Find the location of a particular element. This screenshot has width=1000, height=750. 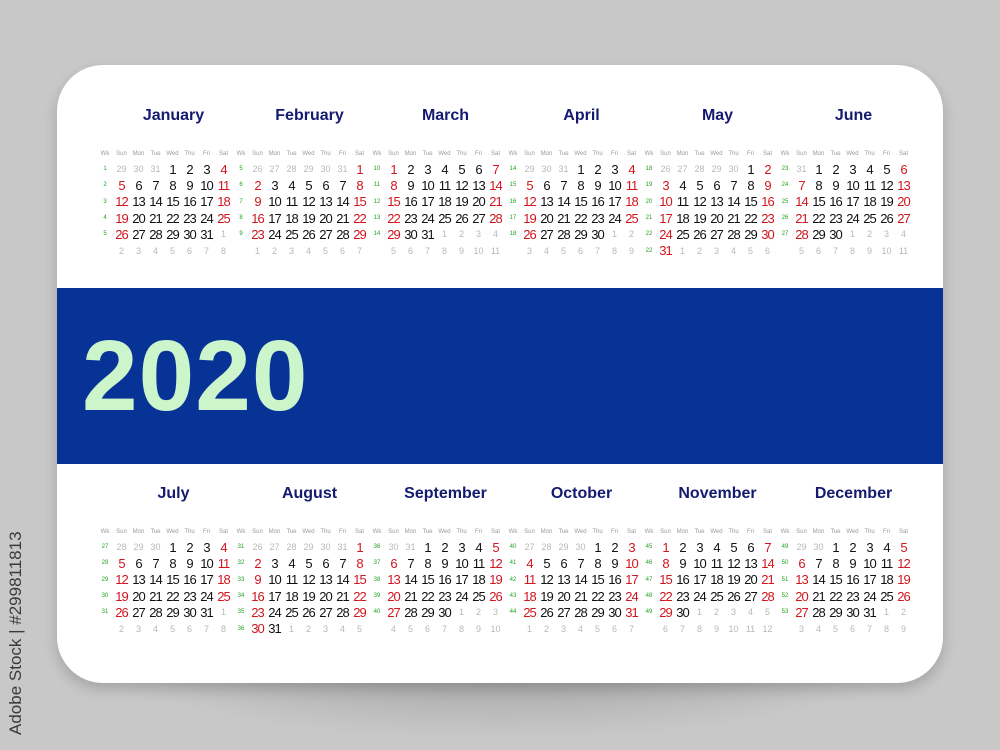

day-cell: 15 is located at coordinates (393, 201).